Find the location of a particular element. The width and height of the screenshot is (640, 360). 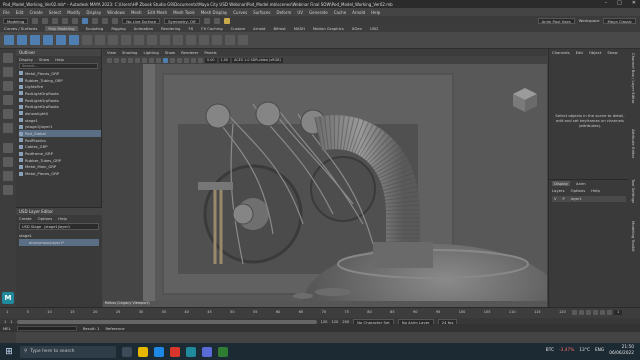

poly-cylinder-icon is located at coordinates (35, 40).